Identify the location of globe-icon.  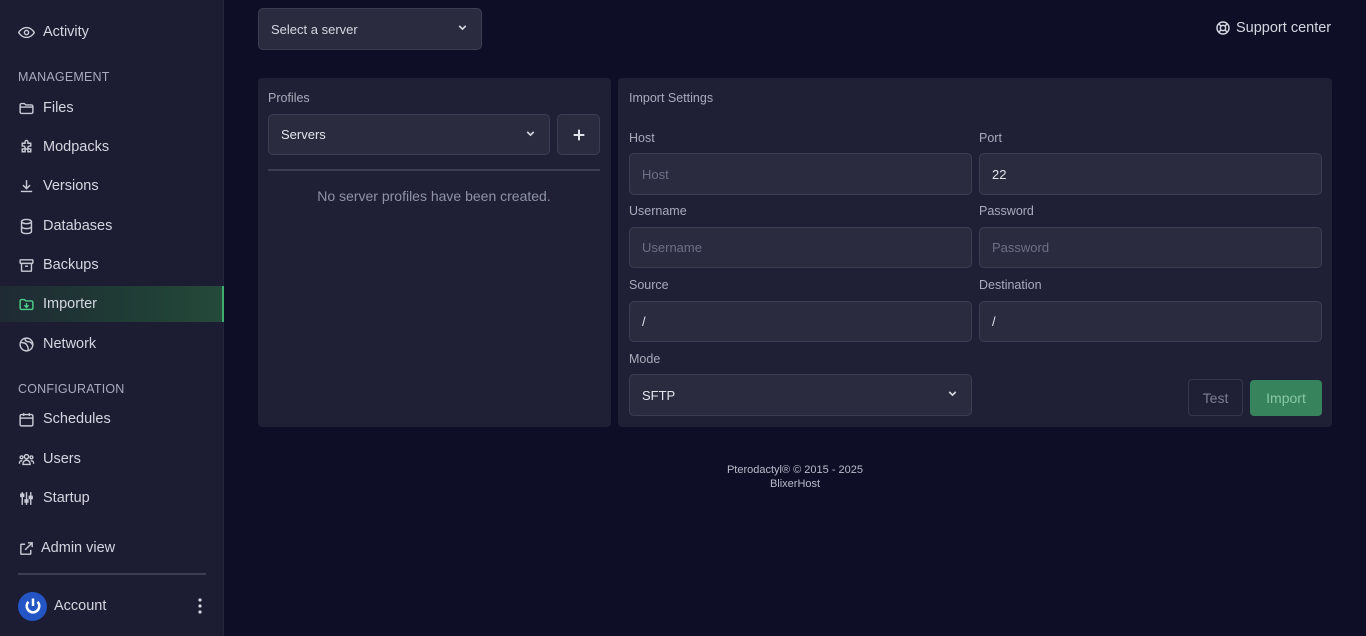
(26, 344).